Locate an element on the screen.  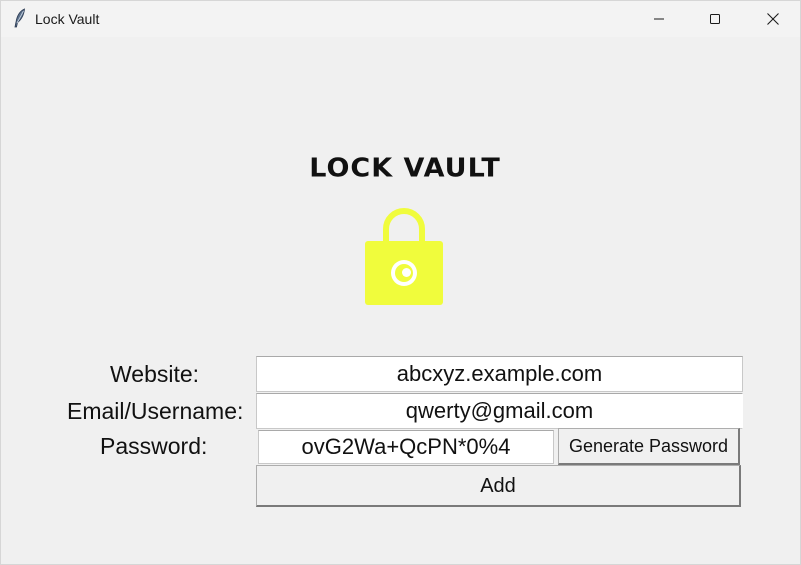
website-label: Website: is located at coordinates (155, 374).